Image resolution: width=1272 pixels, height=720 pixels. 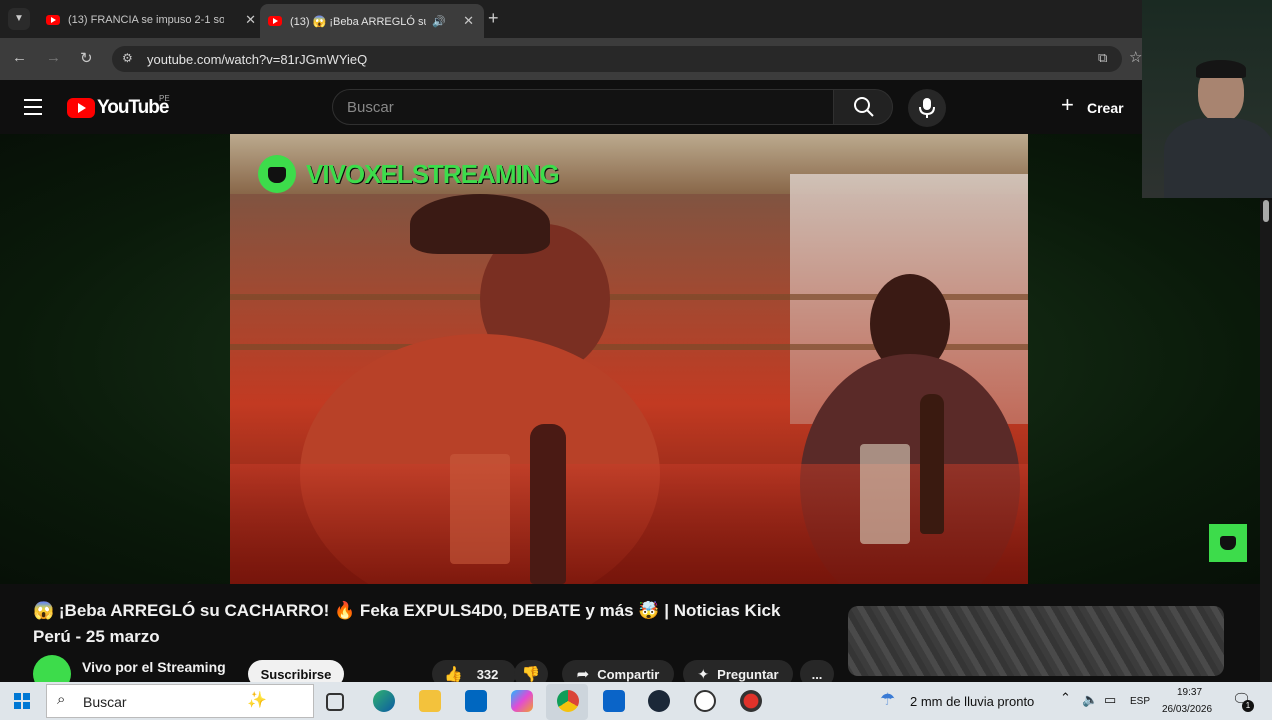 I want to click on reload-icon: ↻, so click(x=86, y=58).